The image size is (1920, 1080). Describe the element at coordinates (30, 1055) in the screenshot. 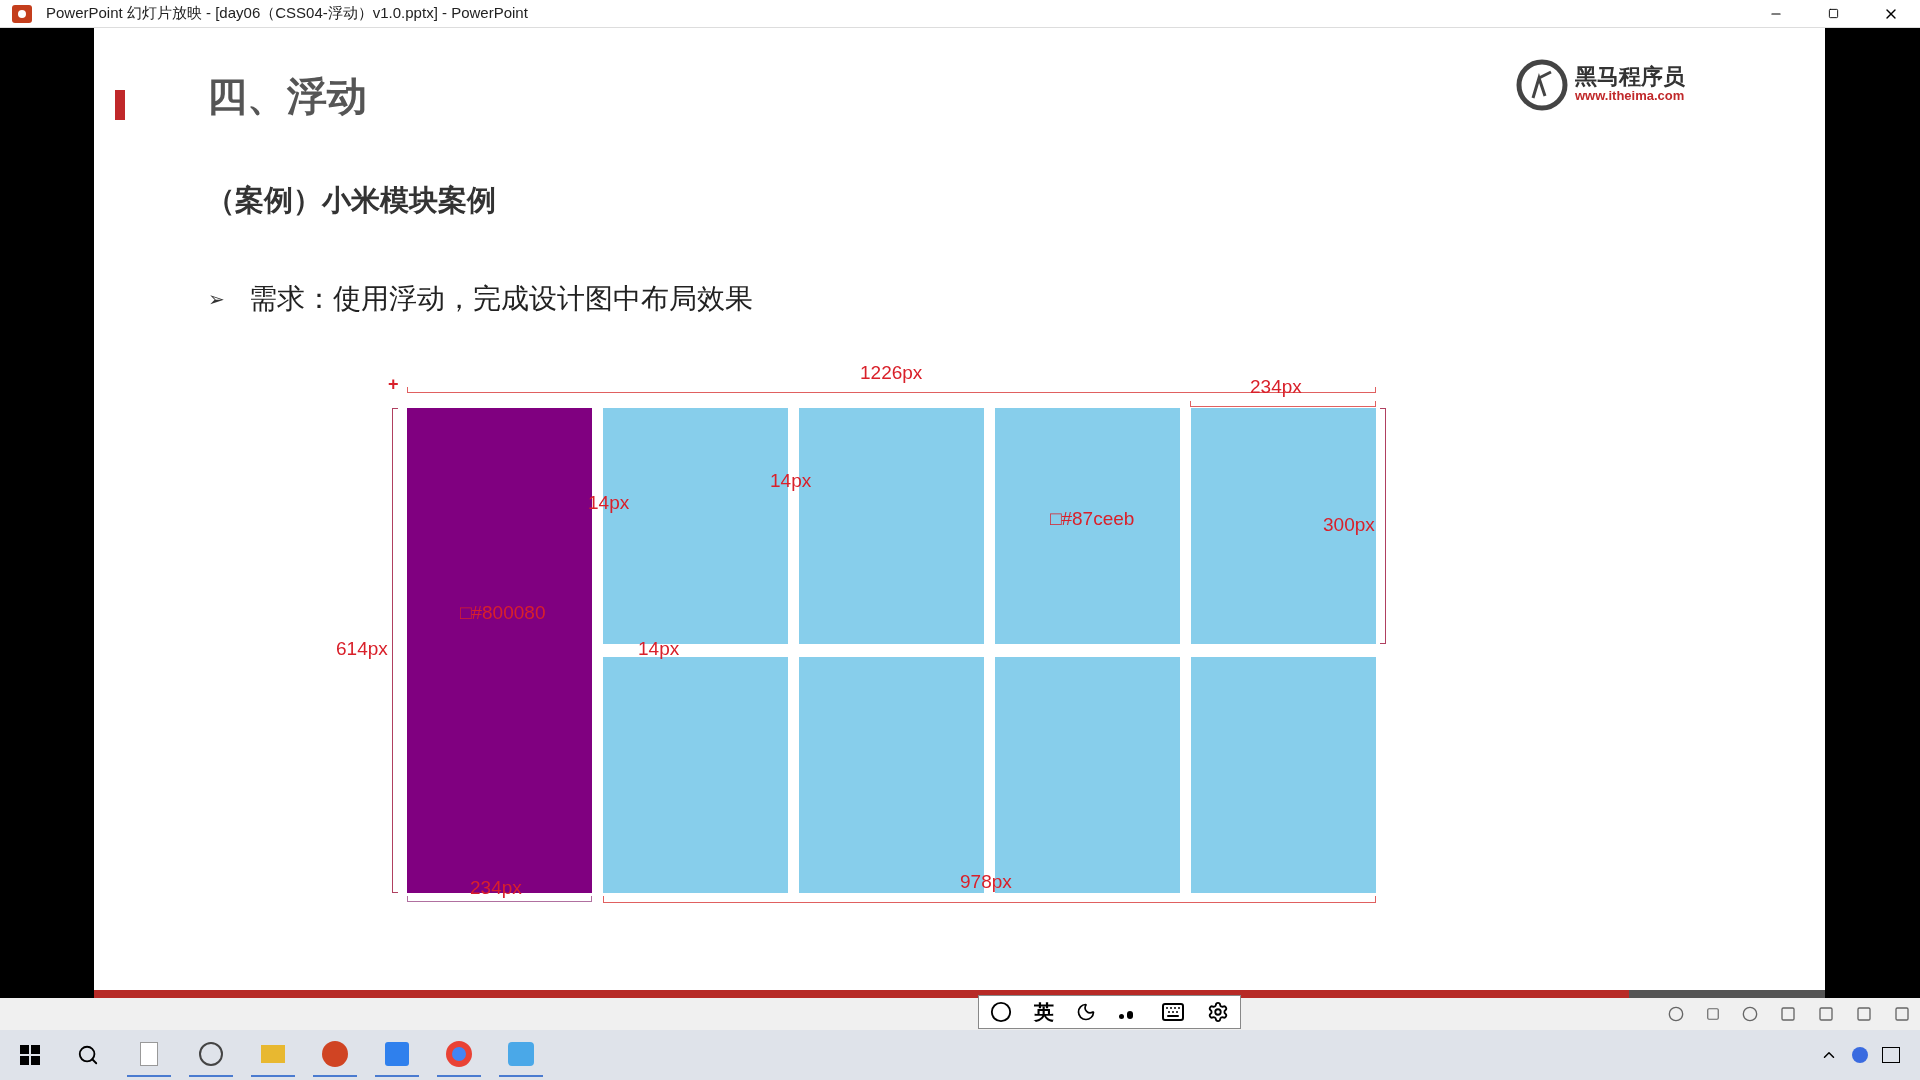

I see `windows-start-icon` at that location.